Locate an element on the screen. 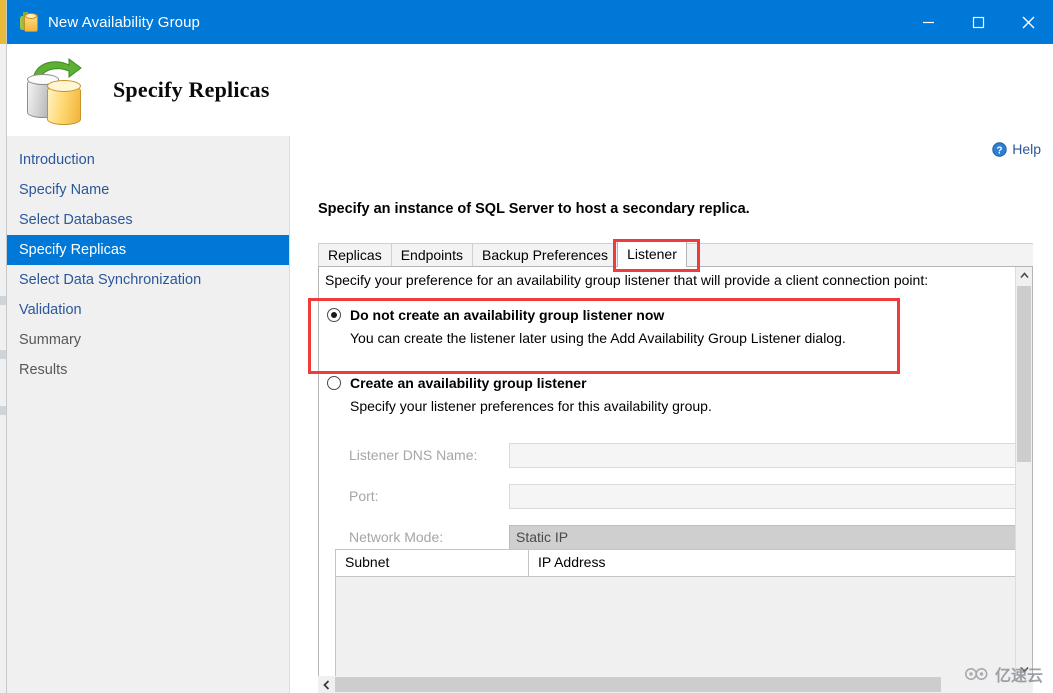 The height and width of the screenshot is (693, 1053). sidebar-item-summary: Summary is located at coordinates (50, 340).